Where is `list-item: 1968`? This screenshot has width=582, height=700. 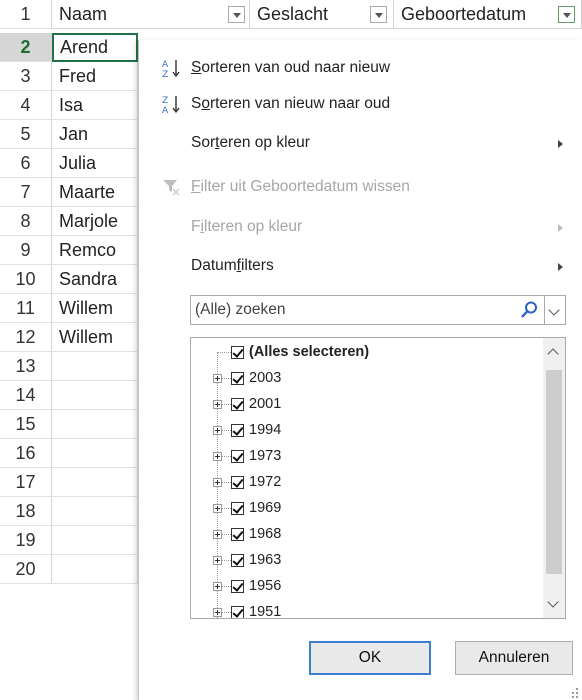 list-item: 1968 is located at coordinates (366, 534).